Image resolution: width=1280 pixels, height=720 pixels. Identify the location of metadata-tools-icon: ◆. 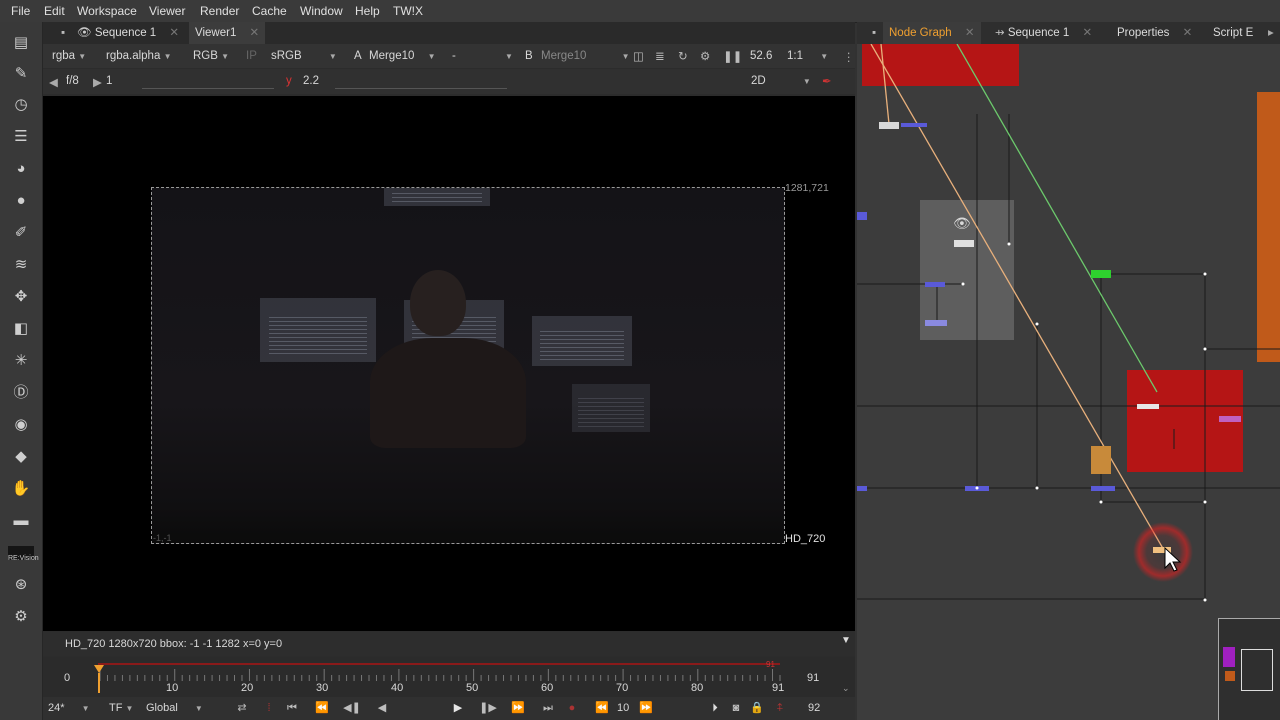
(21, 457).